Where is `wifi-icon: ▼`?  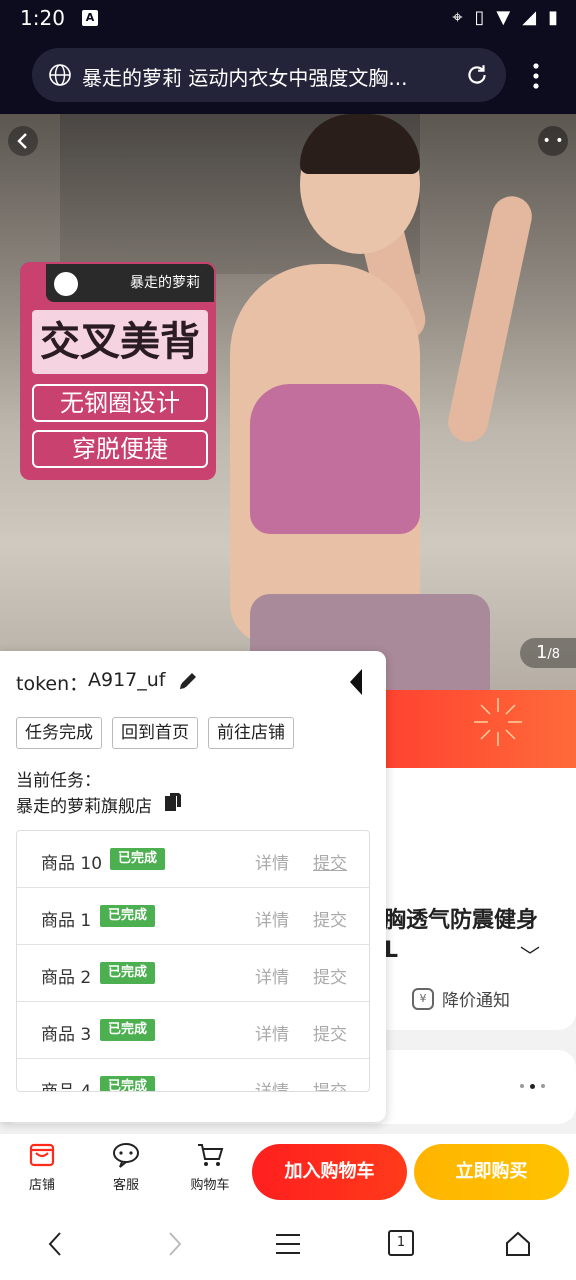 wifi-icon: ▼ is located at coordinates (503, 17).